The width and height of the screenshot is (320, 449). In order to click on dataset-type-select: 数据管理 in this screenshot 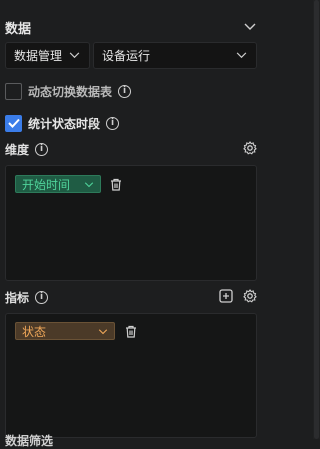, I will do `click(47, 55)`.